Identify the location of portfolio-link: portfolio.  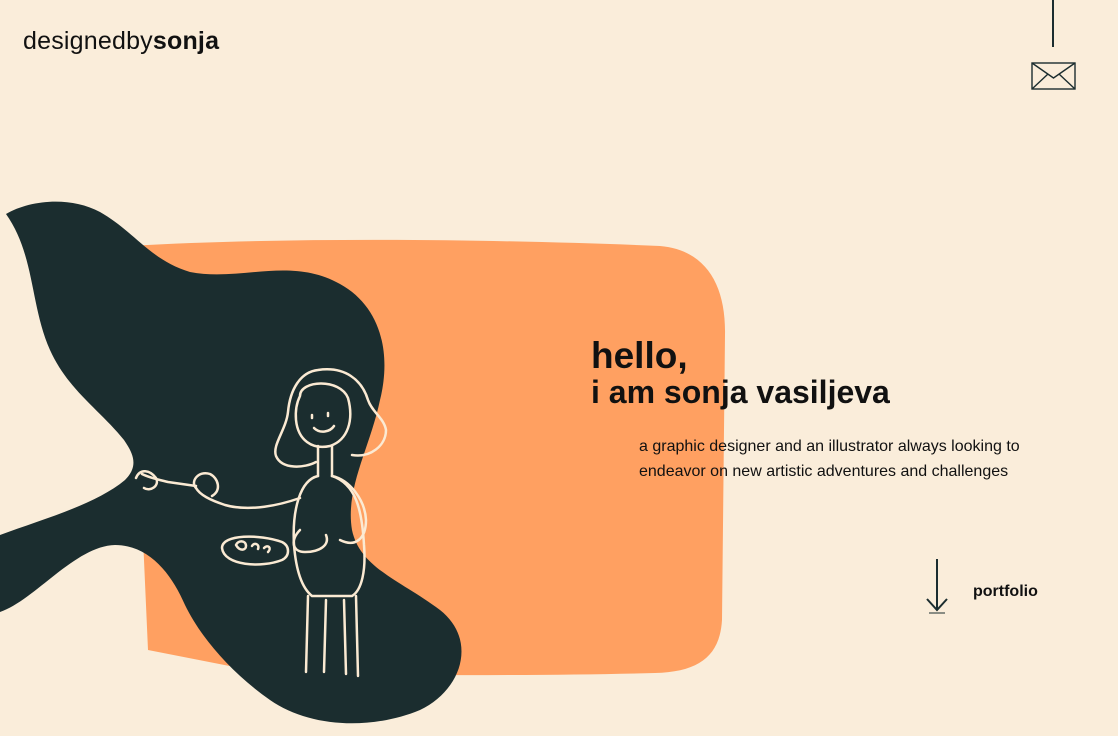
(993, 587).